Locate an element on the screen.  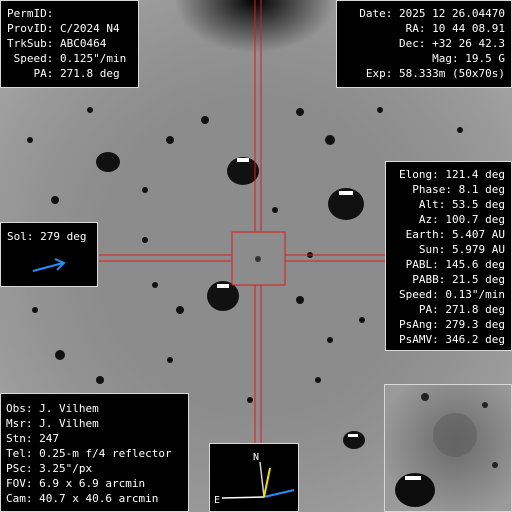
mag-line: Mag: 19.5 G is located at coordinates (468, 58).